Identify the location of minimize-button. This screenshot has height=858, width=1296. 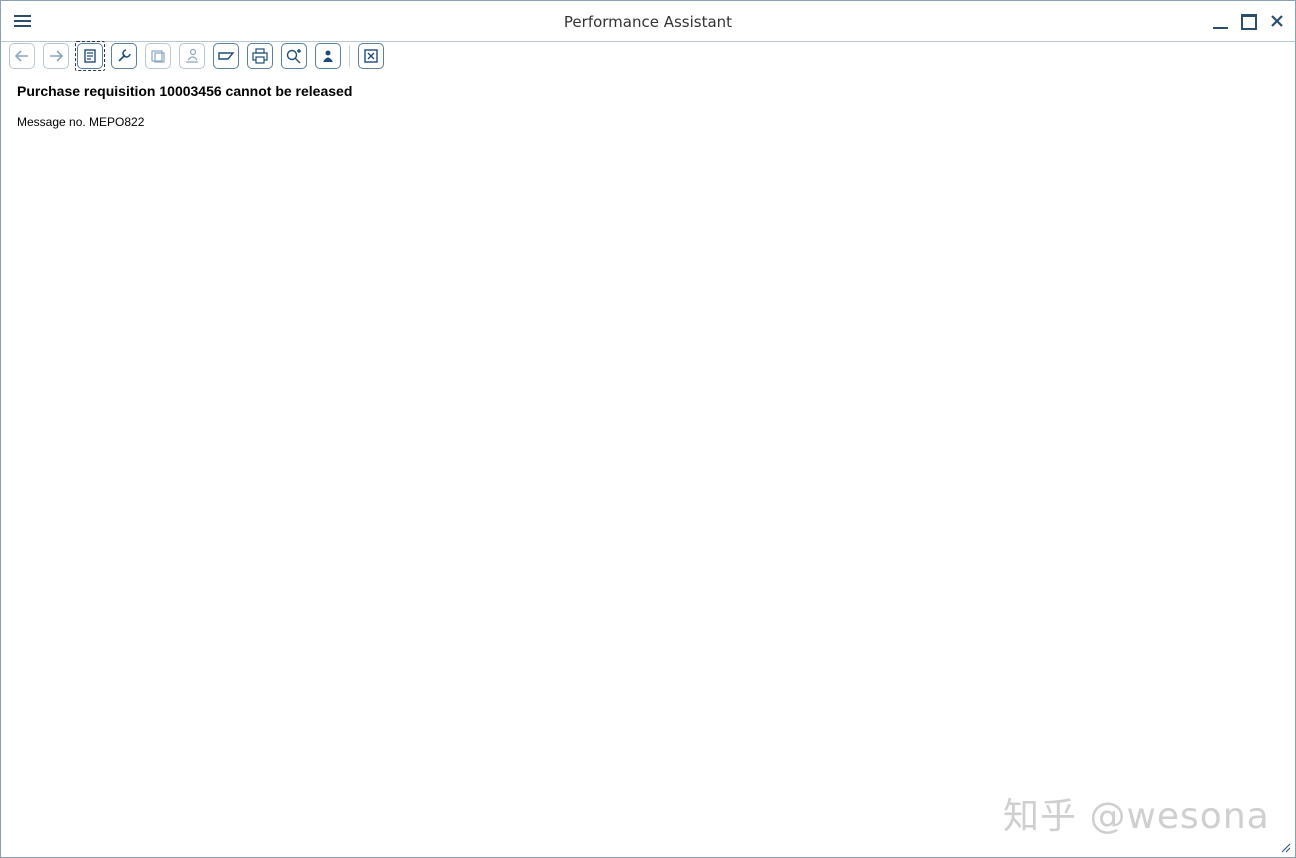
(1221, 21).